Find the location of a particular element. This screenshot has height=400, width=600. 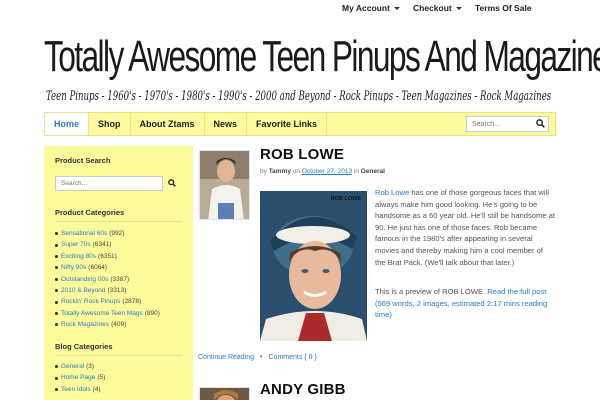

my-account-menu: My Account is located at coordinates (371, 8).